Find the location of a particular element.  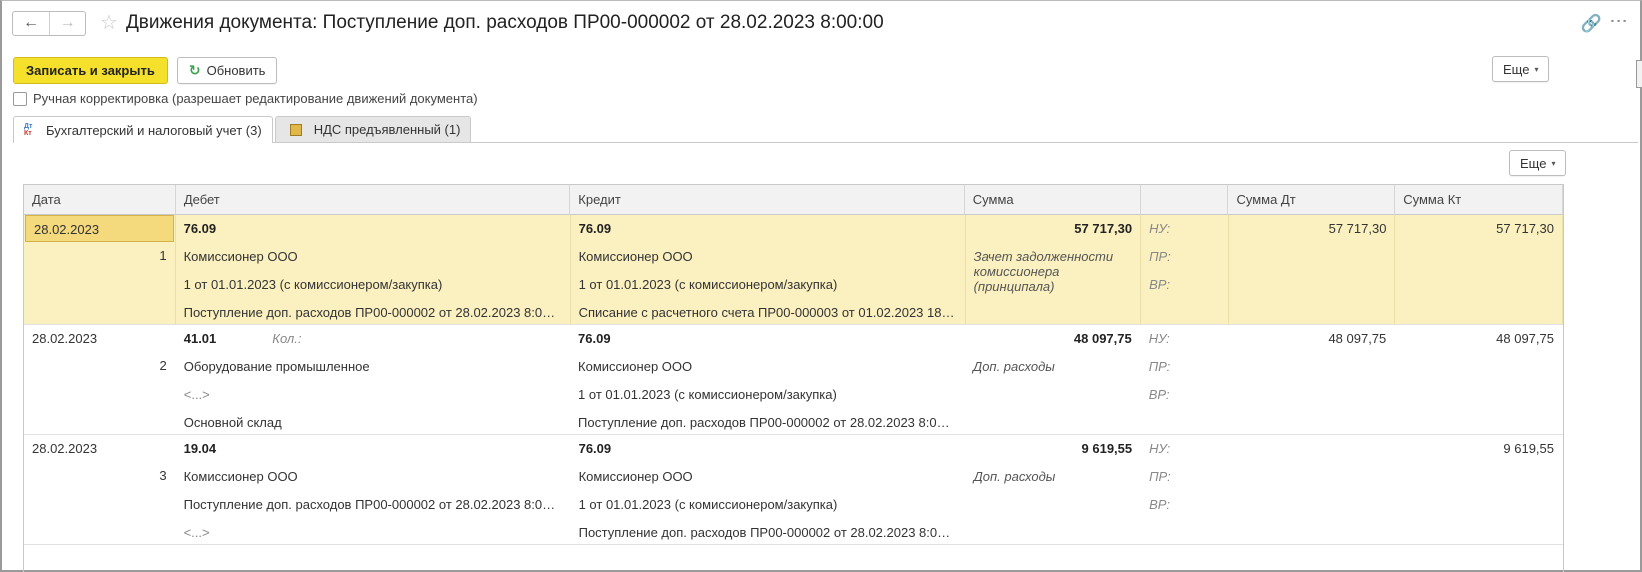

sum-kt-column: 48 097,75 is located at coordinates (1479, 380).